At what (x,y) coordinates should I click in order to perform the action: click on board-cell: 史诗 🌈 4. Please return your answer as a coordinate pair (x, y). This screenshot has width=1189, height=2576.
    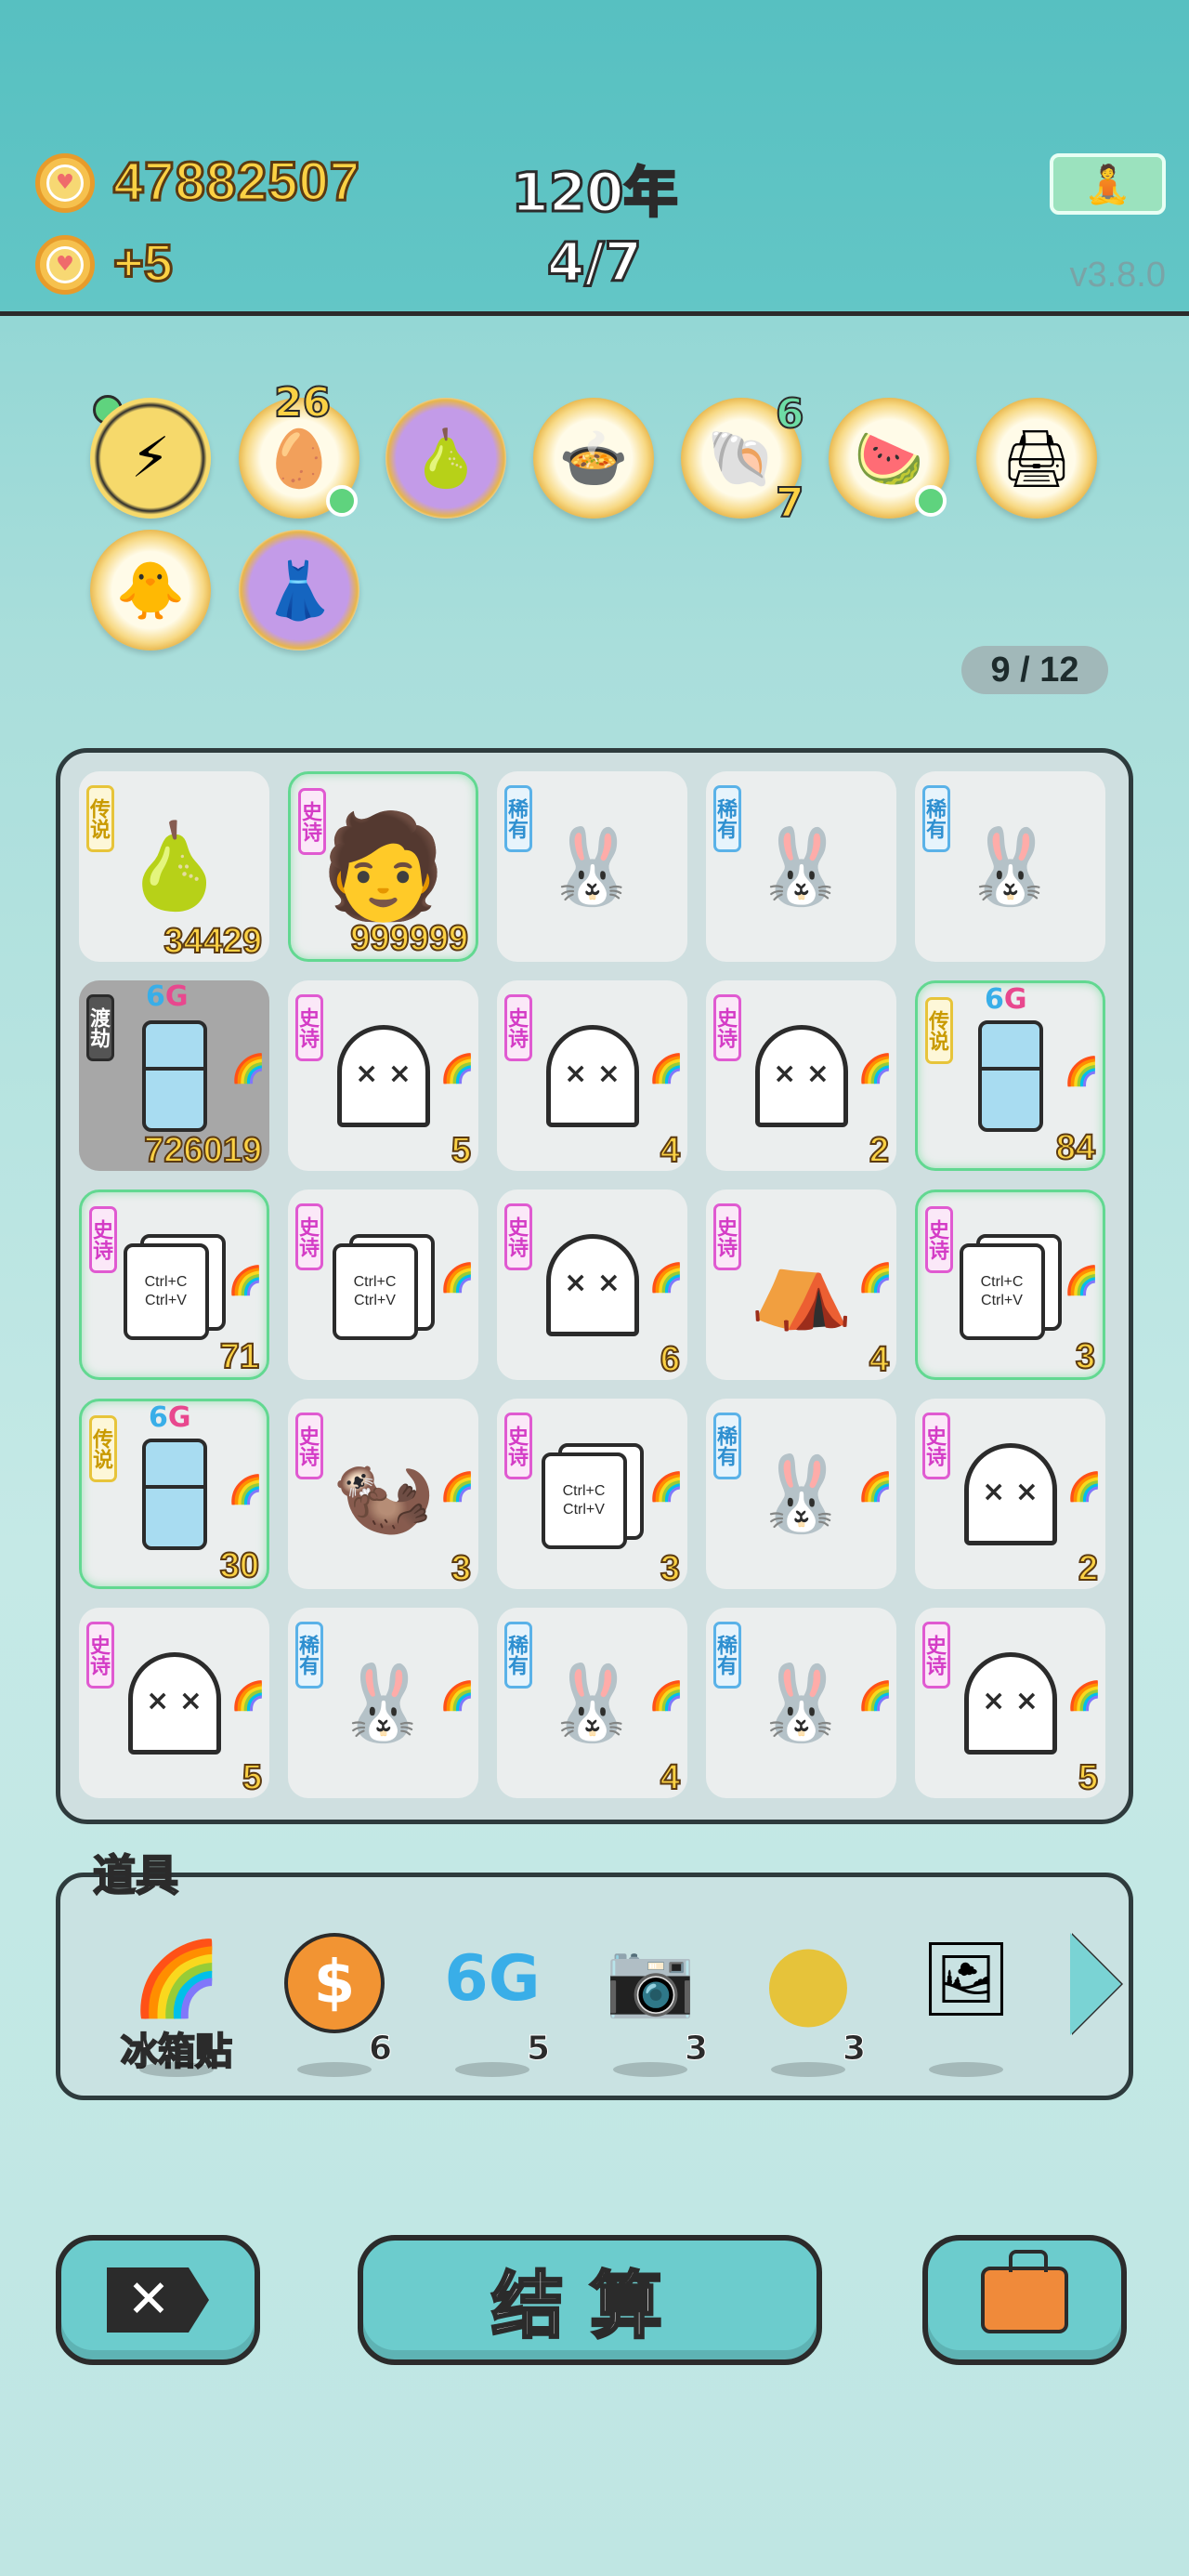
    Looking at the image, I should click on (592, 1075).